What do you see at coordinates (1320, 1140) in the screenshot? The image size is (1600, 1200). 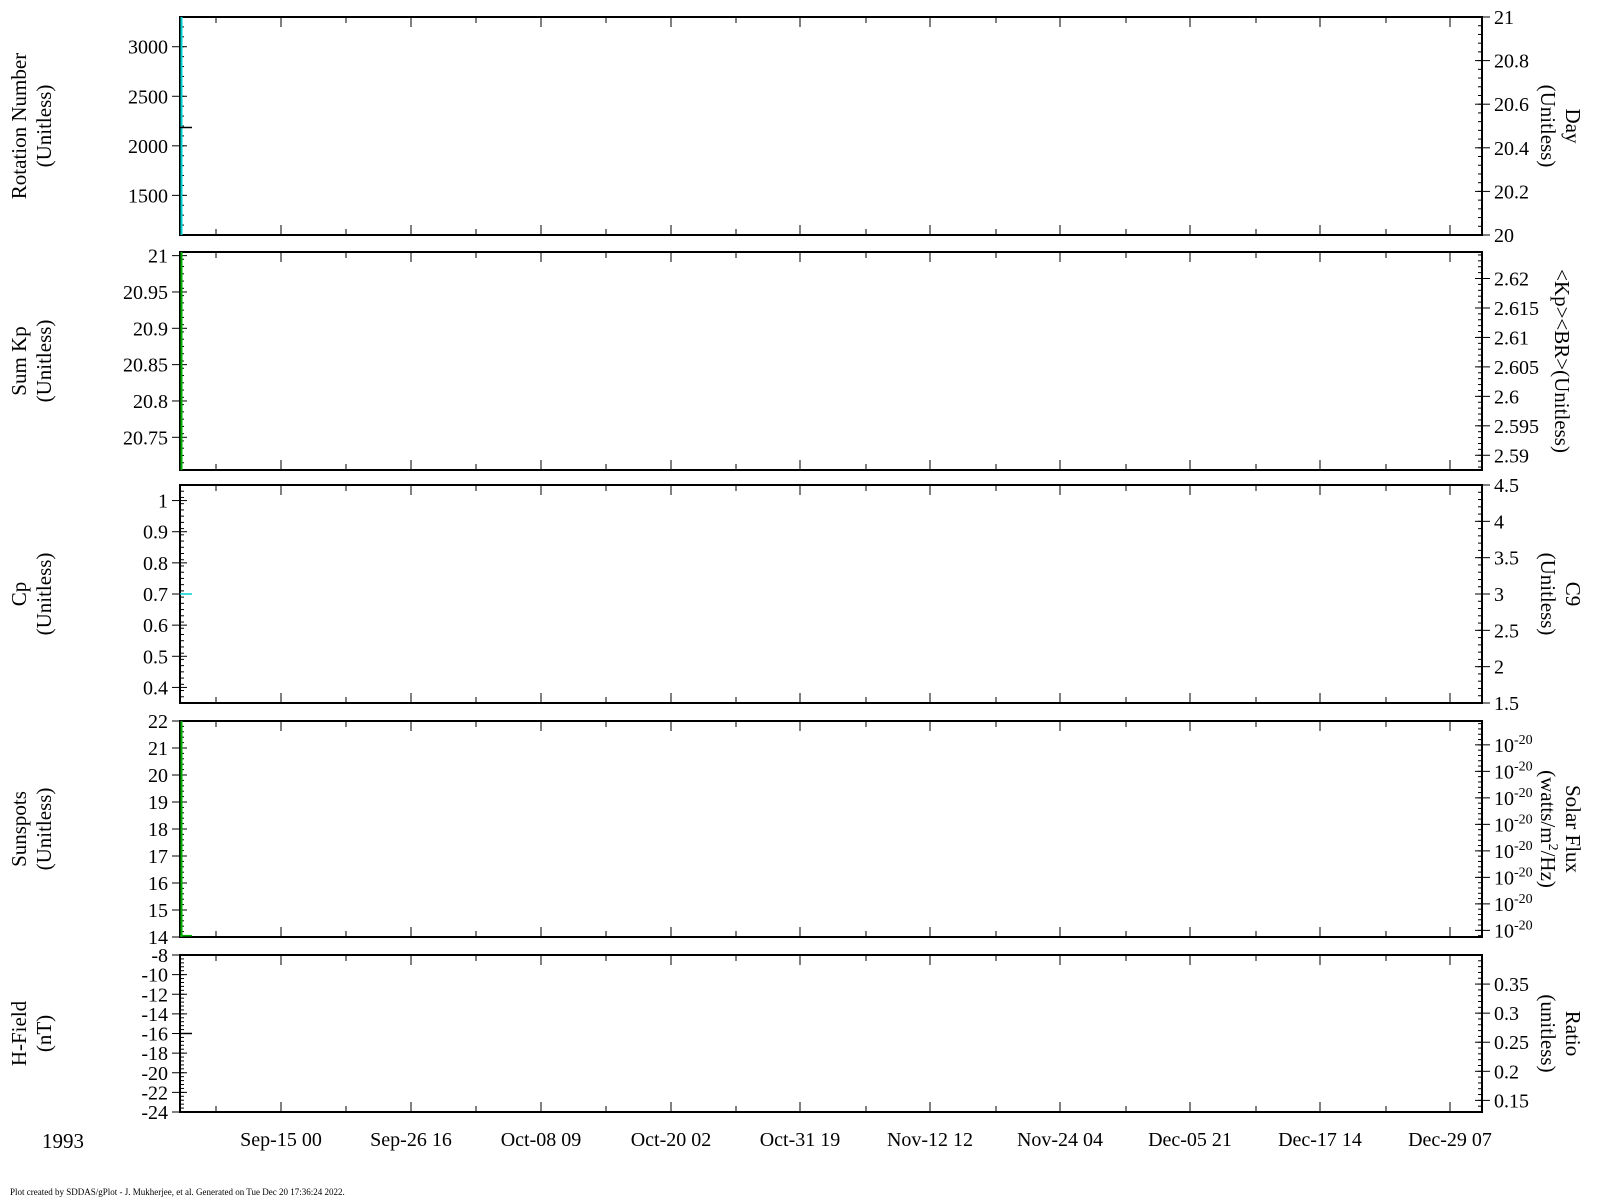 I see `x-tick-label: Dec-17 14` at bounding box center [1320, 1140].